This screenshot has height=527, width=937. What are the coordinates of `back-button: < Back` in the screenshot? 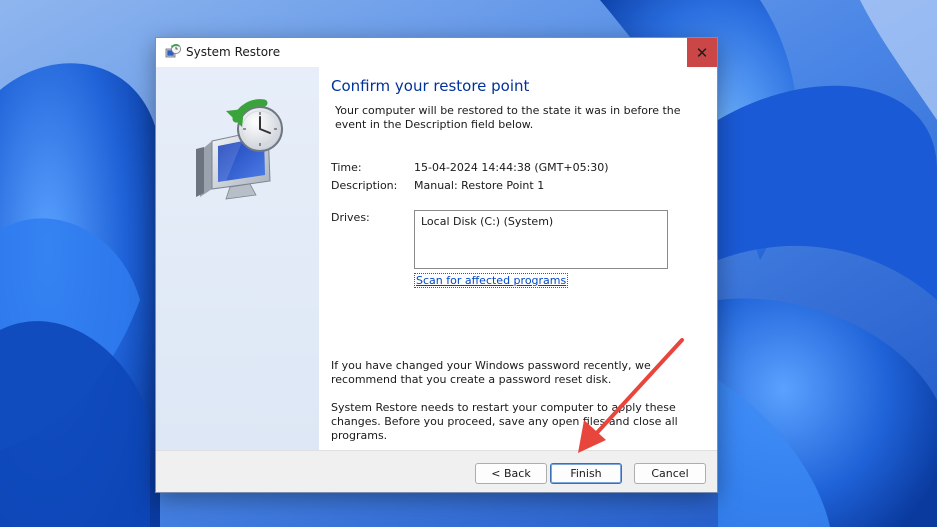 It's located at (511, 473).